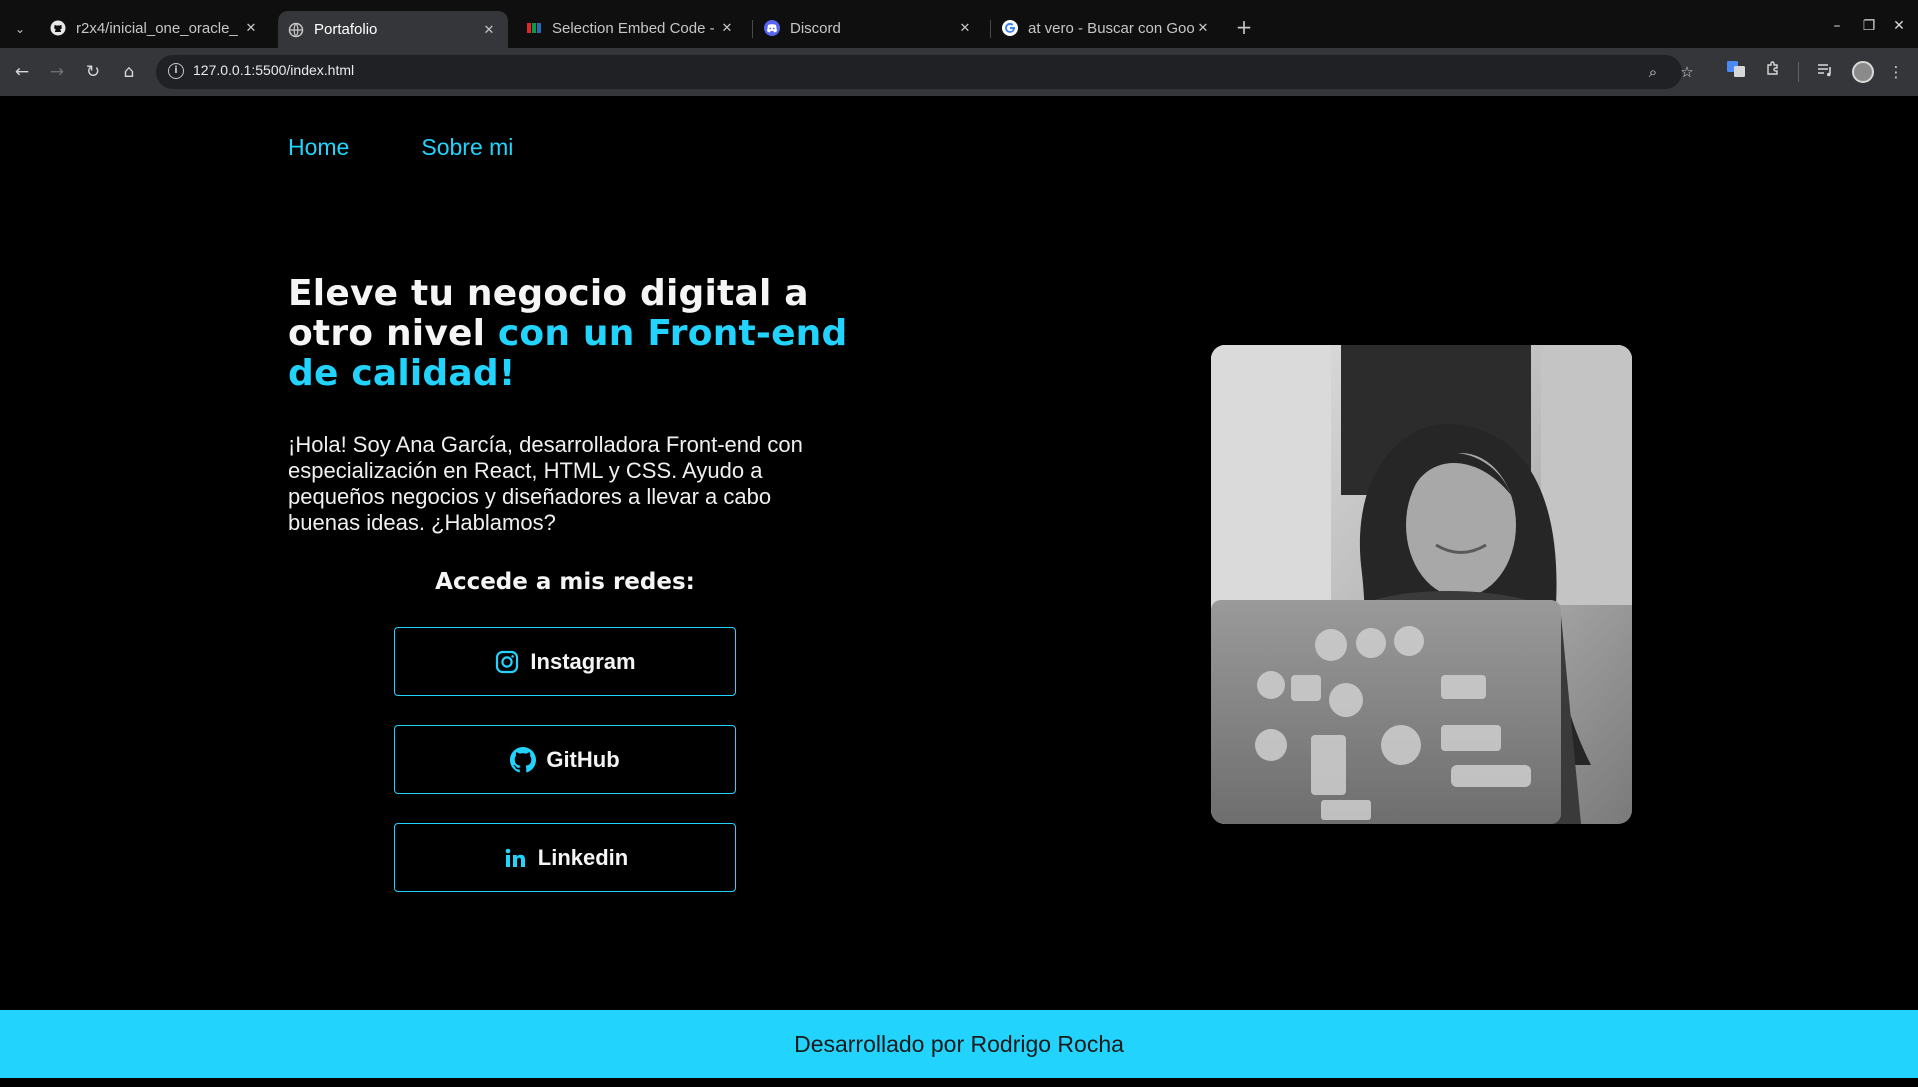 The image size is (1918, 1087). Describe the element at coordinates (1899, 26) in the screenshot. I see `close-window-icon: ✕` at that location.